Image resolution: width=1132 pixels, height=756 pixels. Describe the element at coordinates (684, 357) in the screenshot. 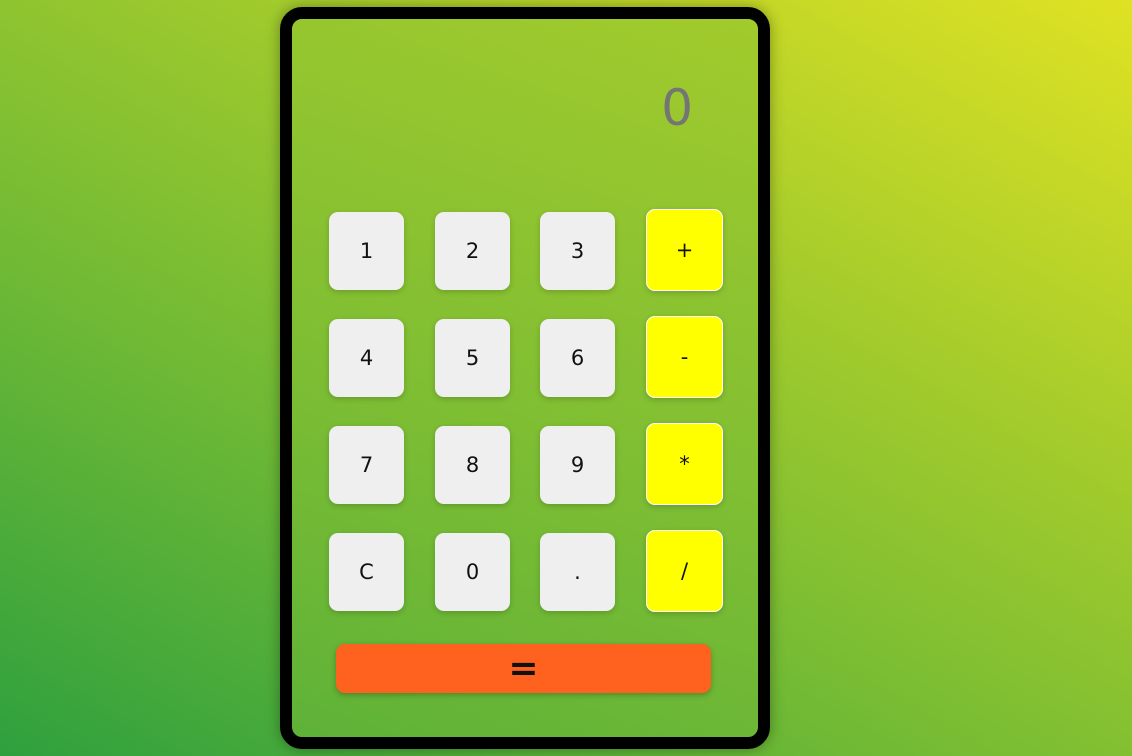

I see `key-minus: -` at that location.